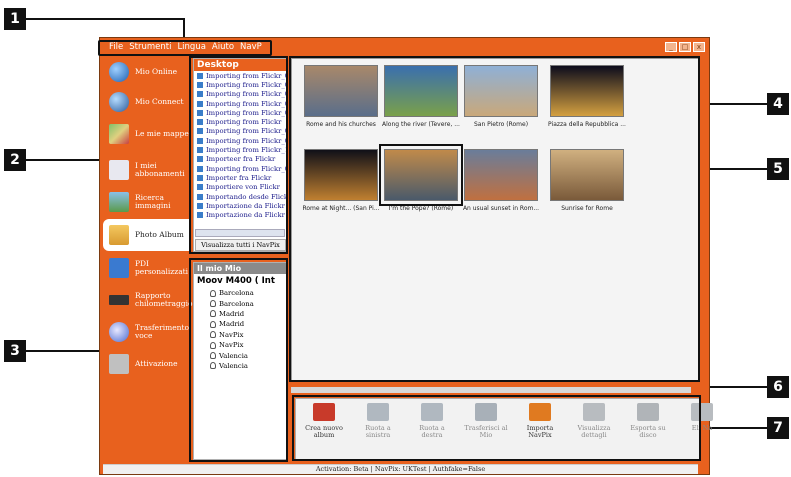 Image resolution: width=791 pixels, height=477 pixels. What do you see at coordinates (119, 102) in the screenshot?
I see `globe-connect-icon` at bounding box center [119, 102].